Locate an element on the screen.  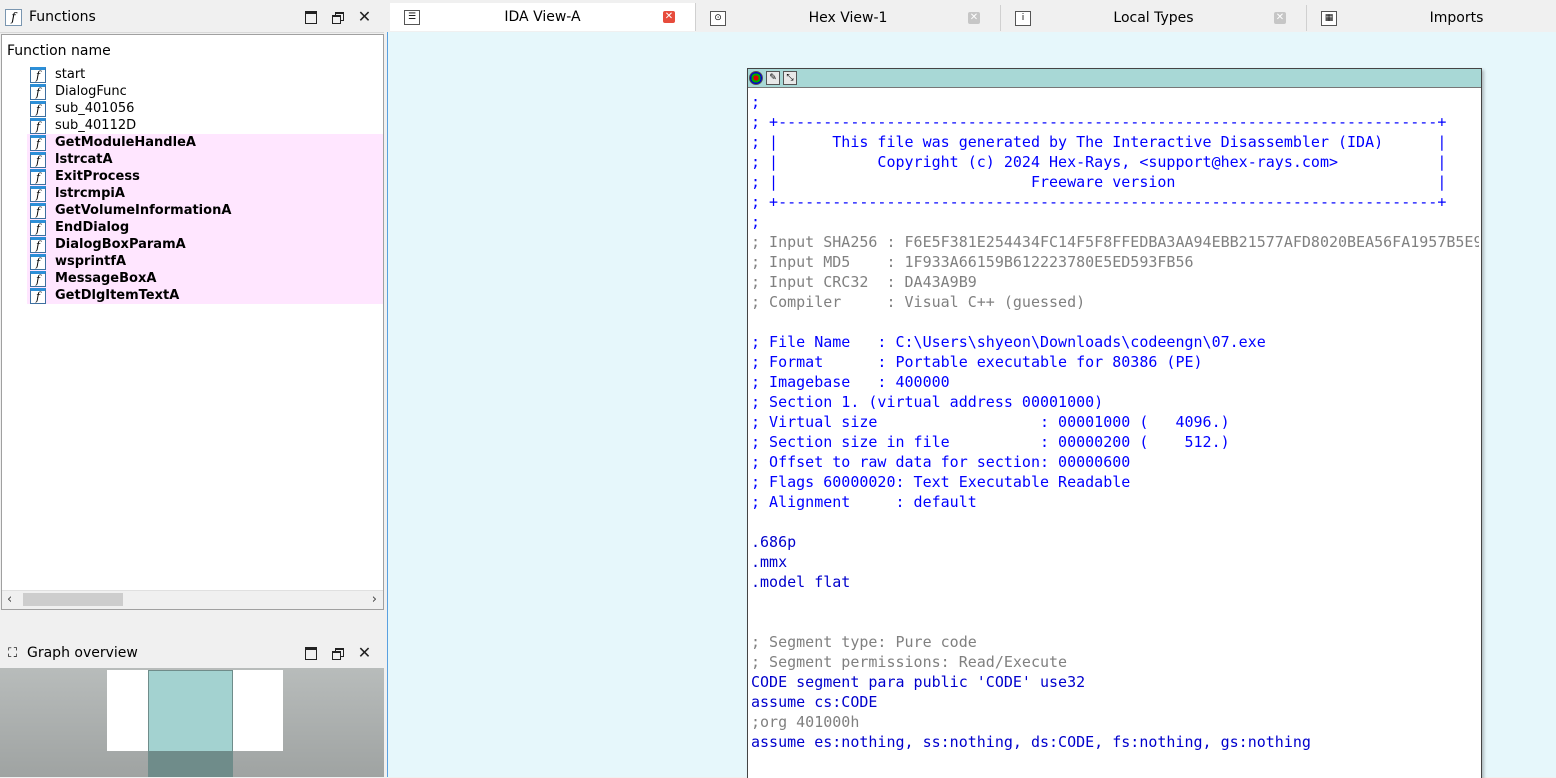
function-name: wsprintfA is located at coordinates (91, 261).